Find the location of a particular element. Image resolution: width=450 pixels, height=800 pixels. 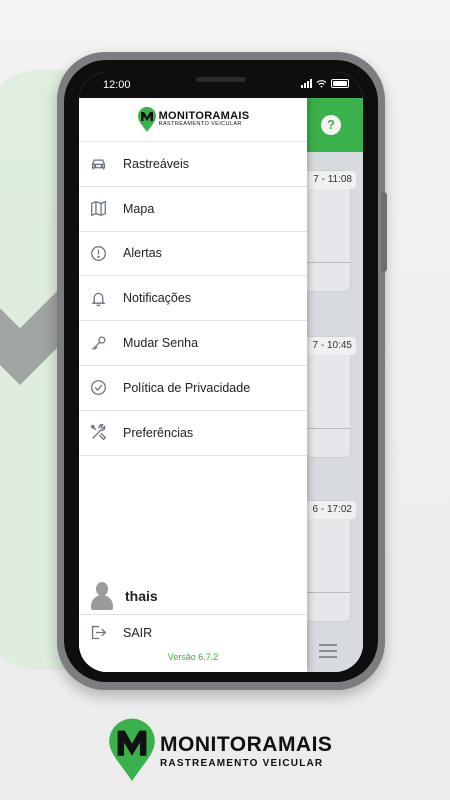

footer-brand-tagline: RASTREAMENTO VEICULAR is located at coordinates (242, 763).